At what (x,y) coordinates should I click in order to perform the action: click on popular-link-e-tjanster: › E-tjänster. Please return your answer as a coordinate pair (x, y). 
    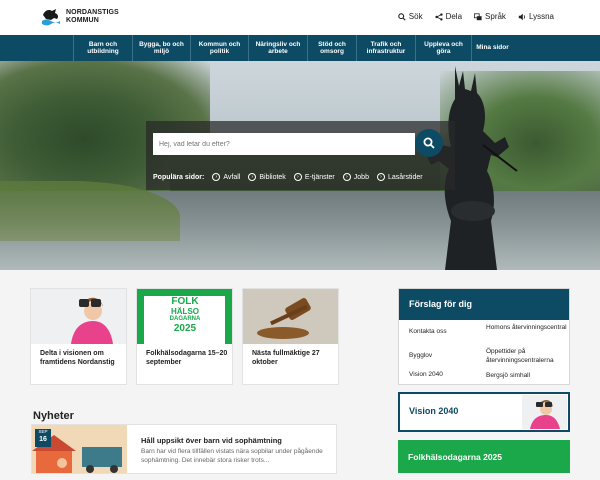
    Looking at the image, I should click on (314, 177).